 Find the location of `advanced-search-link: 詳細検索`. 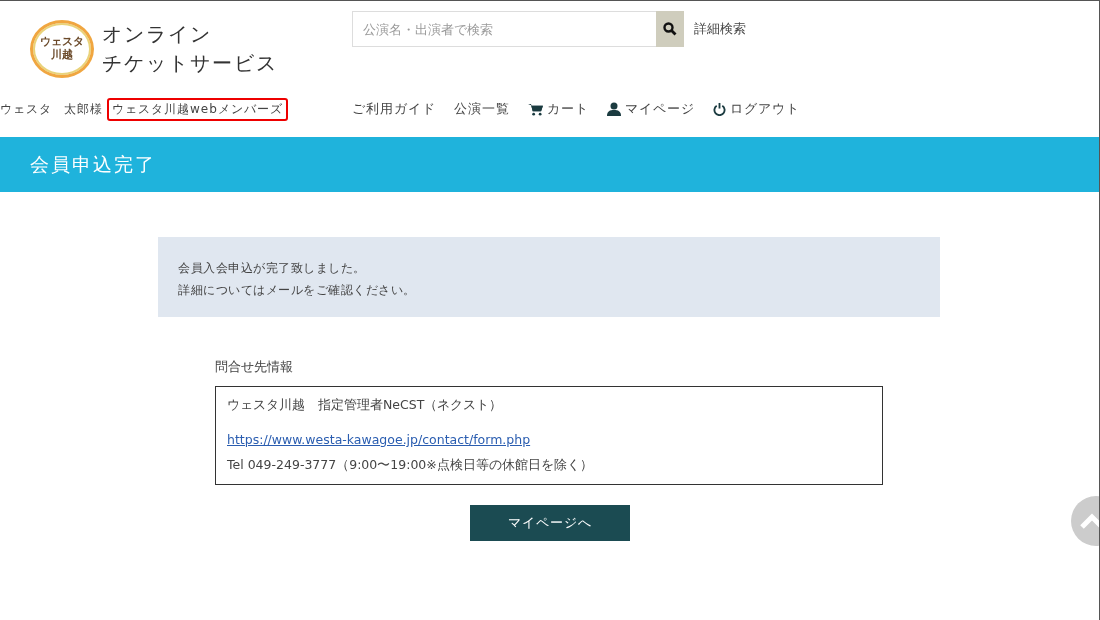

advanced-search-link: 詳細検索 is located at coordinates (720, 29).